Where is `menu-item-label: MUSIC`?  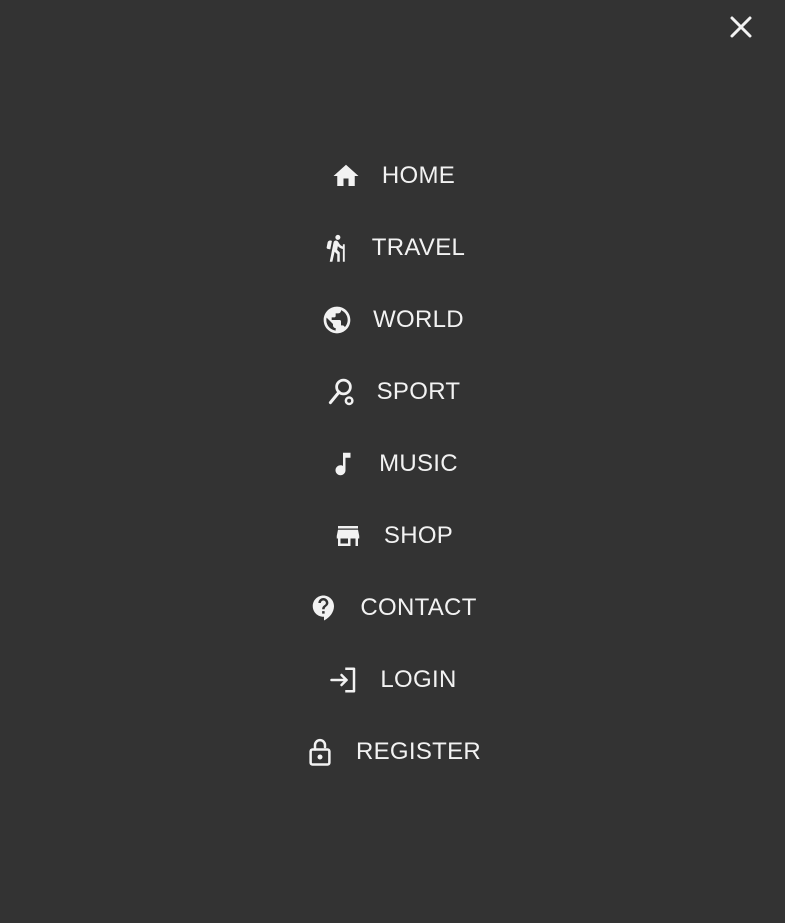
menu-item-label: MUSIC is located at coordinates (418, 463).